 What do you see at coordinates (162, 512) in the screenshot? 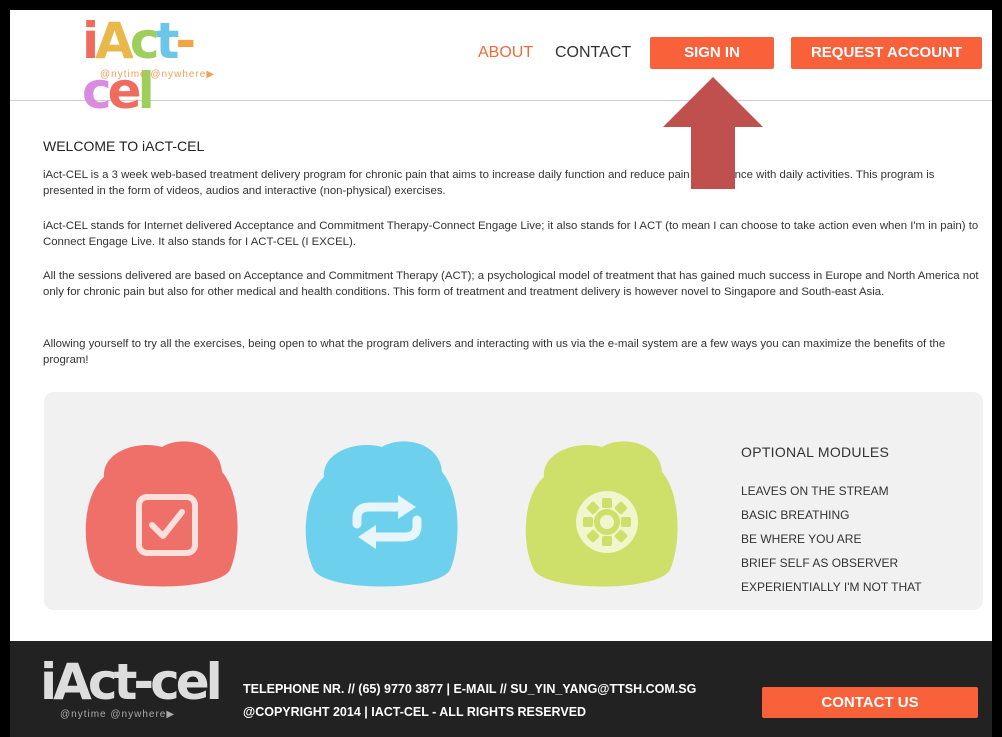
I see `checkbox-icon` at bounding box center [162, 512].